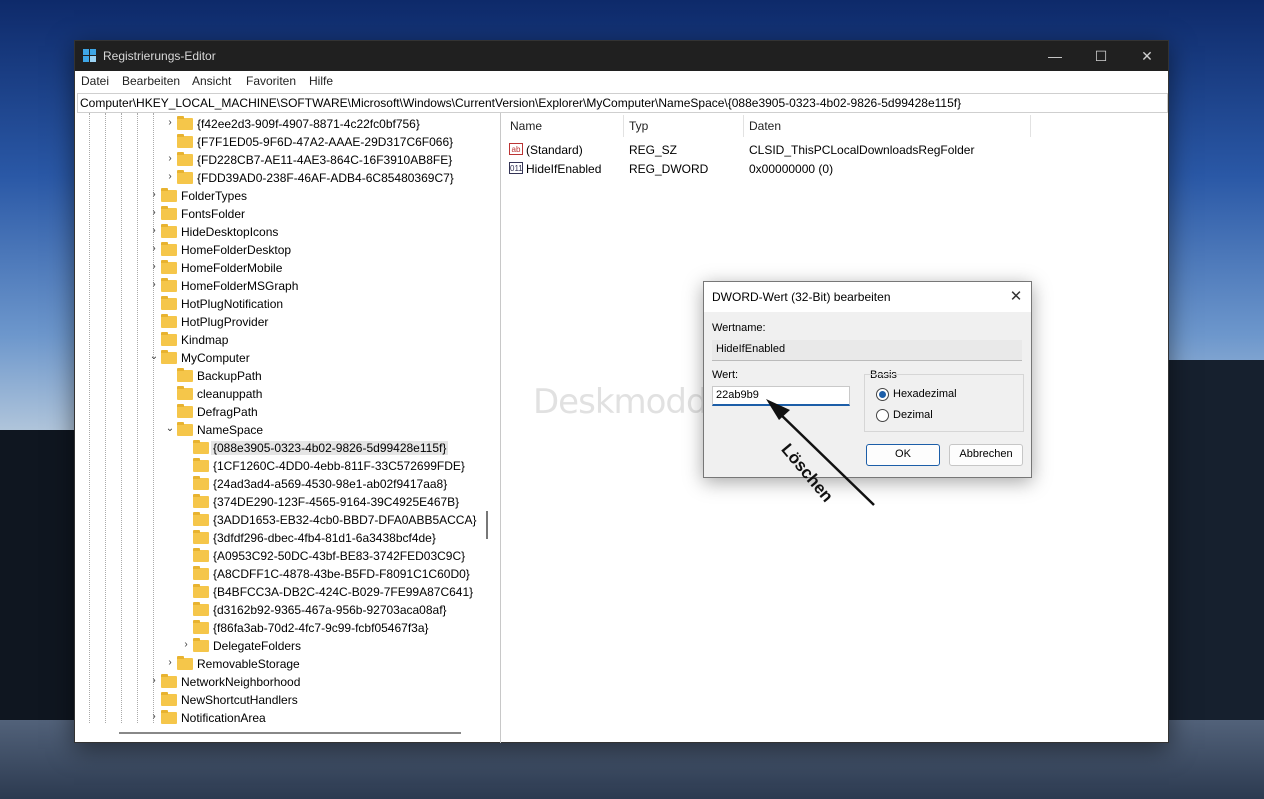 This screenshot has width=1264, height=799. Describe the element at coordinates (820, 452) in the screenshot. I see `annotation-arrow` at that location.